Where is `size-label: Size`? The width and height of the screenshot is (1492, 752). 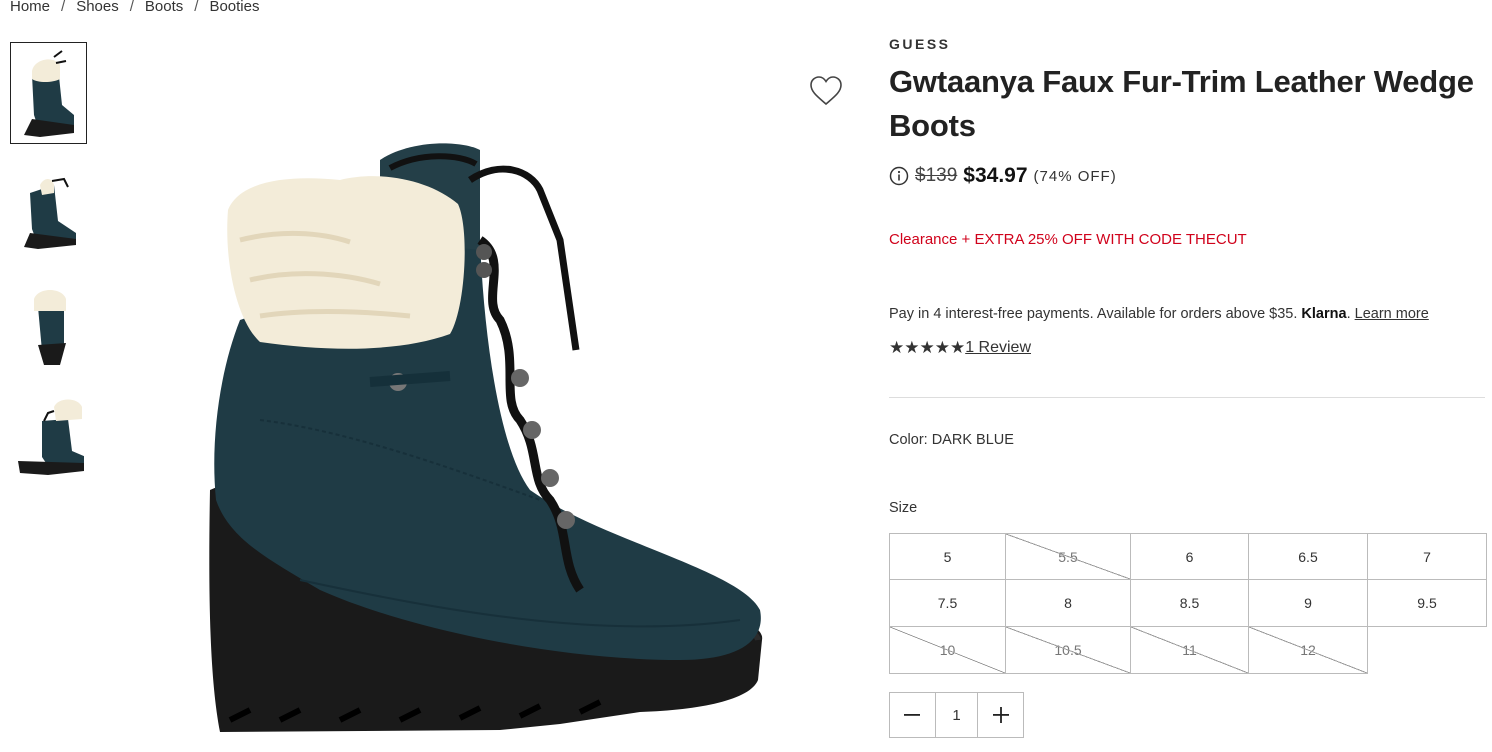
size-label: Size is located at coordinates (903, 508).